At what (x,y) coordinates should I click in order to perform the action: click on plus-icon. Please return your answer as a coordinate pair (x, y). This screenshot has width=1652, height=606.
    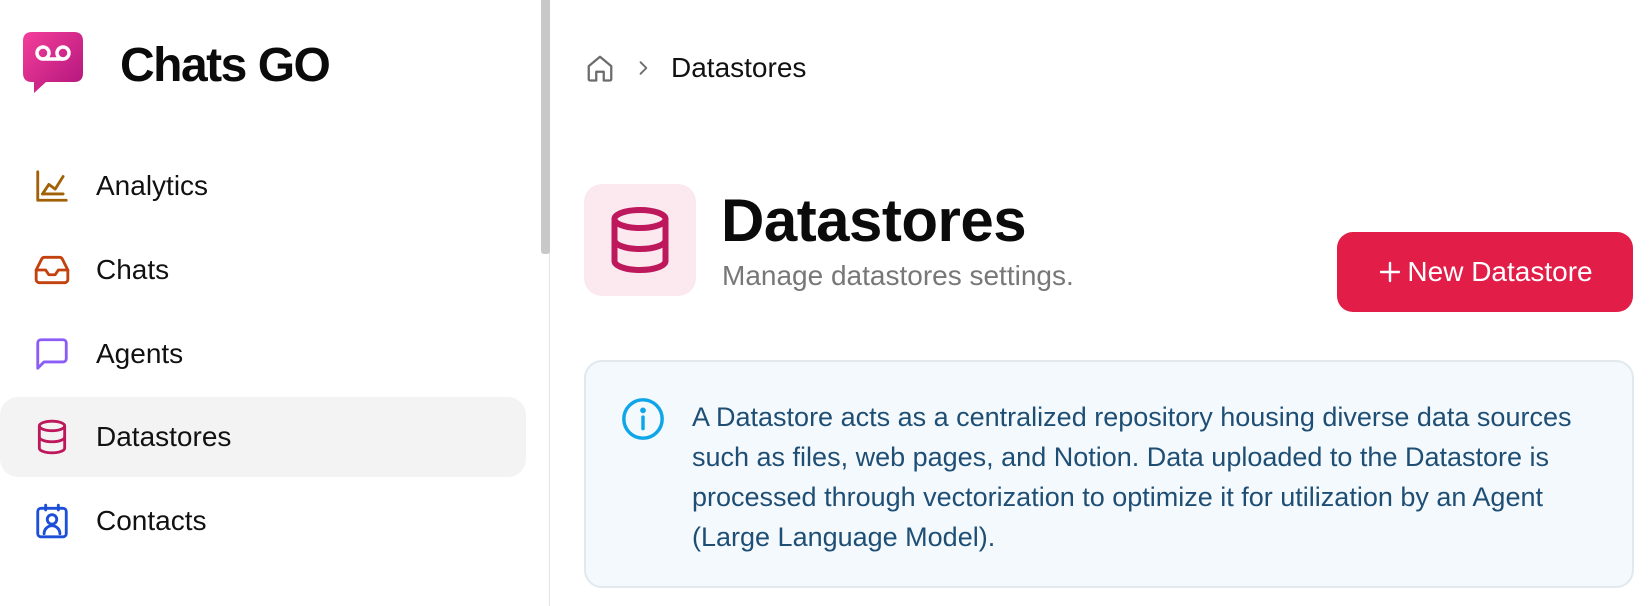
    Looking at the image, I should click on (1390, 272).